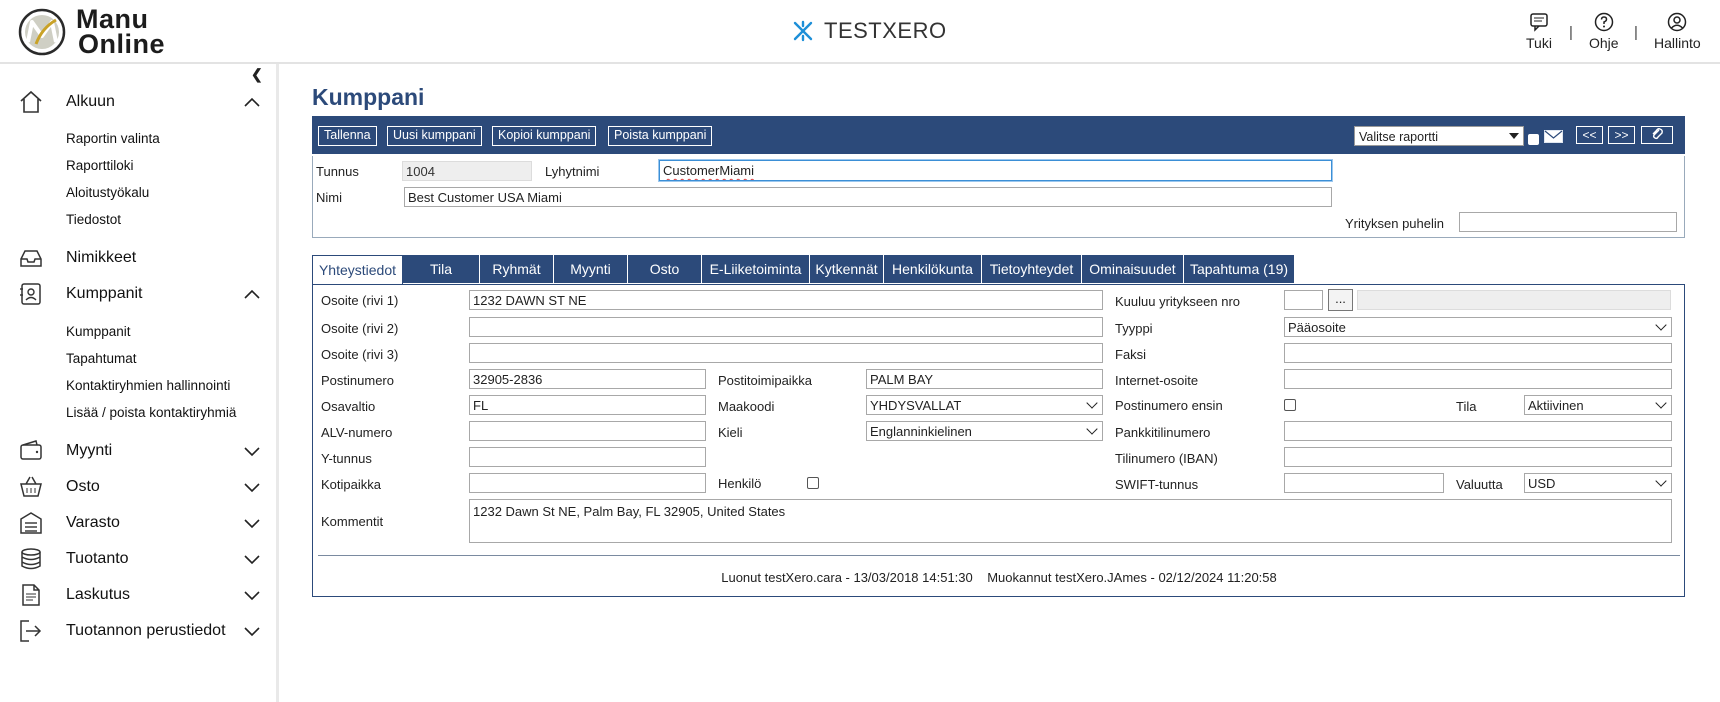  What do you see at coordinates (100, 165) in the screenshot?
I see `sidebar-subitem-report-log: Raporttiloki` at bounding box center [100, 165].